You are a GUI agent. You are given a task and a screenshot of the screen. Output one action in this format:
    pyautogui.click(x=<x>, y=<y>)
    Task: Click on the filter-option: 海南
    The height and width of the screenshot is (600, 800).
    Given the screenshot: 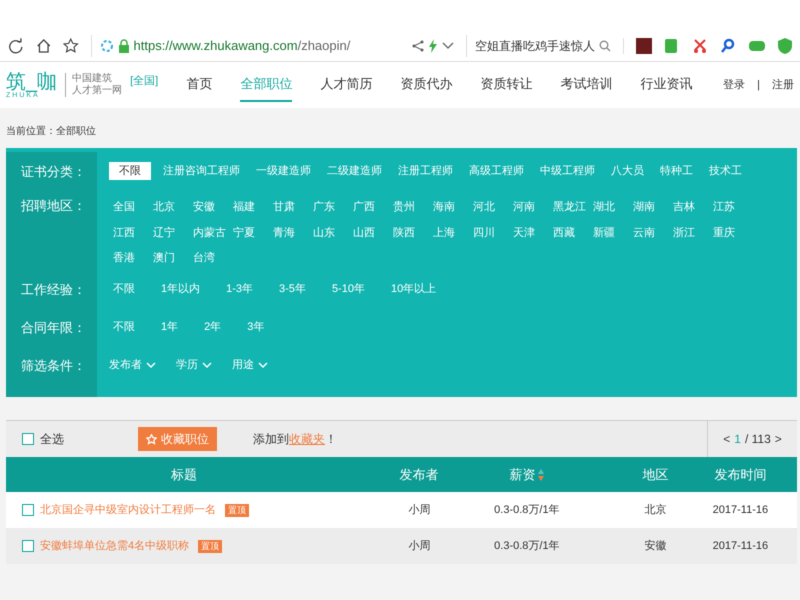 What is the action you would take?
    pyautogui.click(x=449, y=207)
    